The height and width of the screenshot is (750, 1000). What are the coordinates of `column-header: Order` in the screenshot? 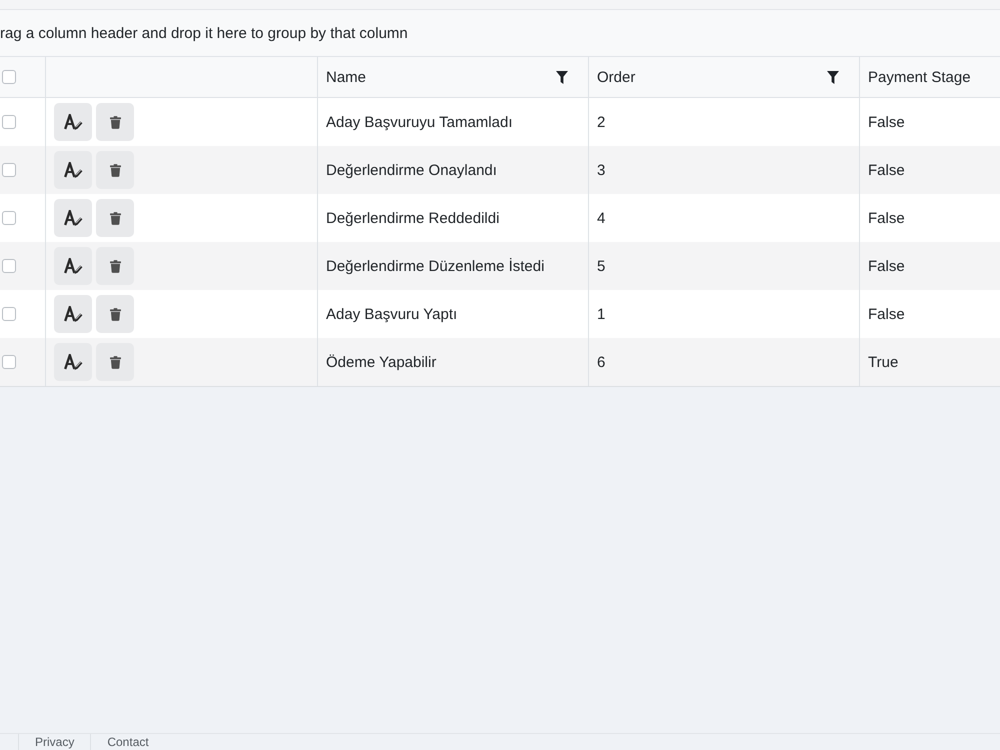 It's located at (616, 77).